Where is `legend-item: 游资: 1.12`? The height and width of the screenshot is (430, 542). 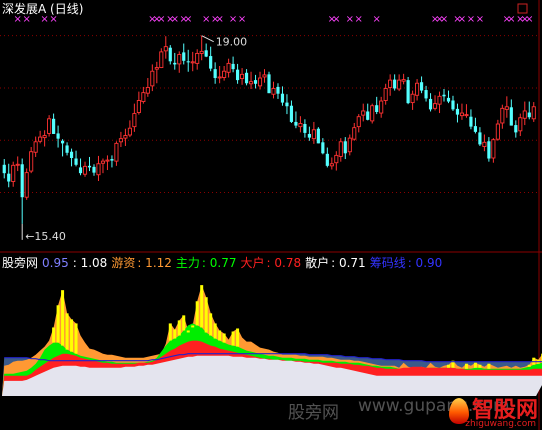 legend-item: 游资: 1.12 is located at coordinates (141, 263).